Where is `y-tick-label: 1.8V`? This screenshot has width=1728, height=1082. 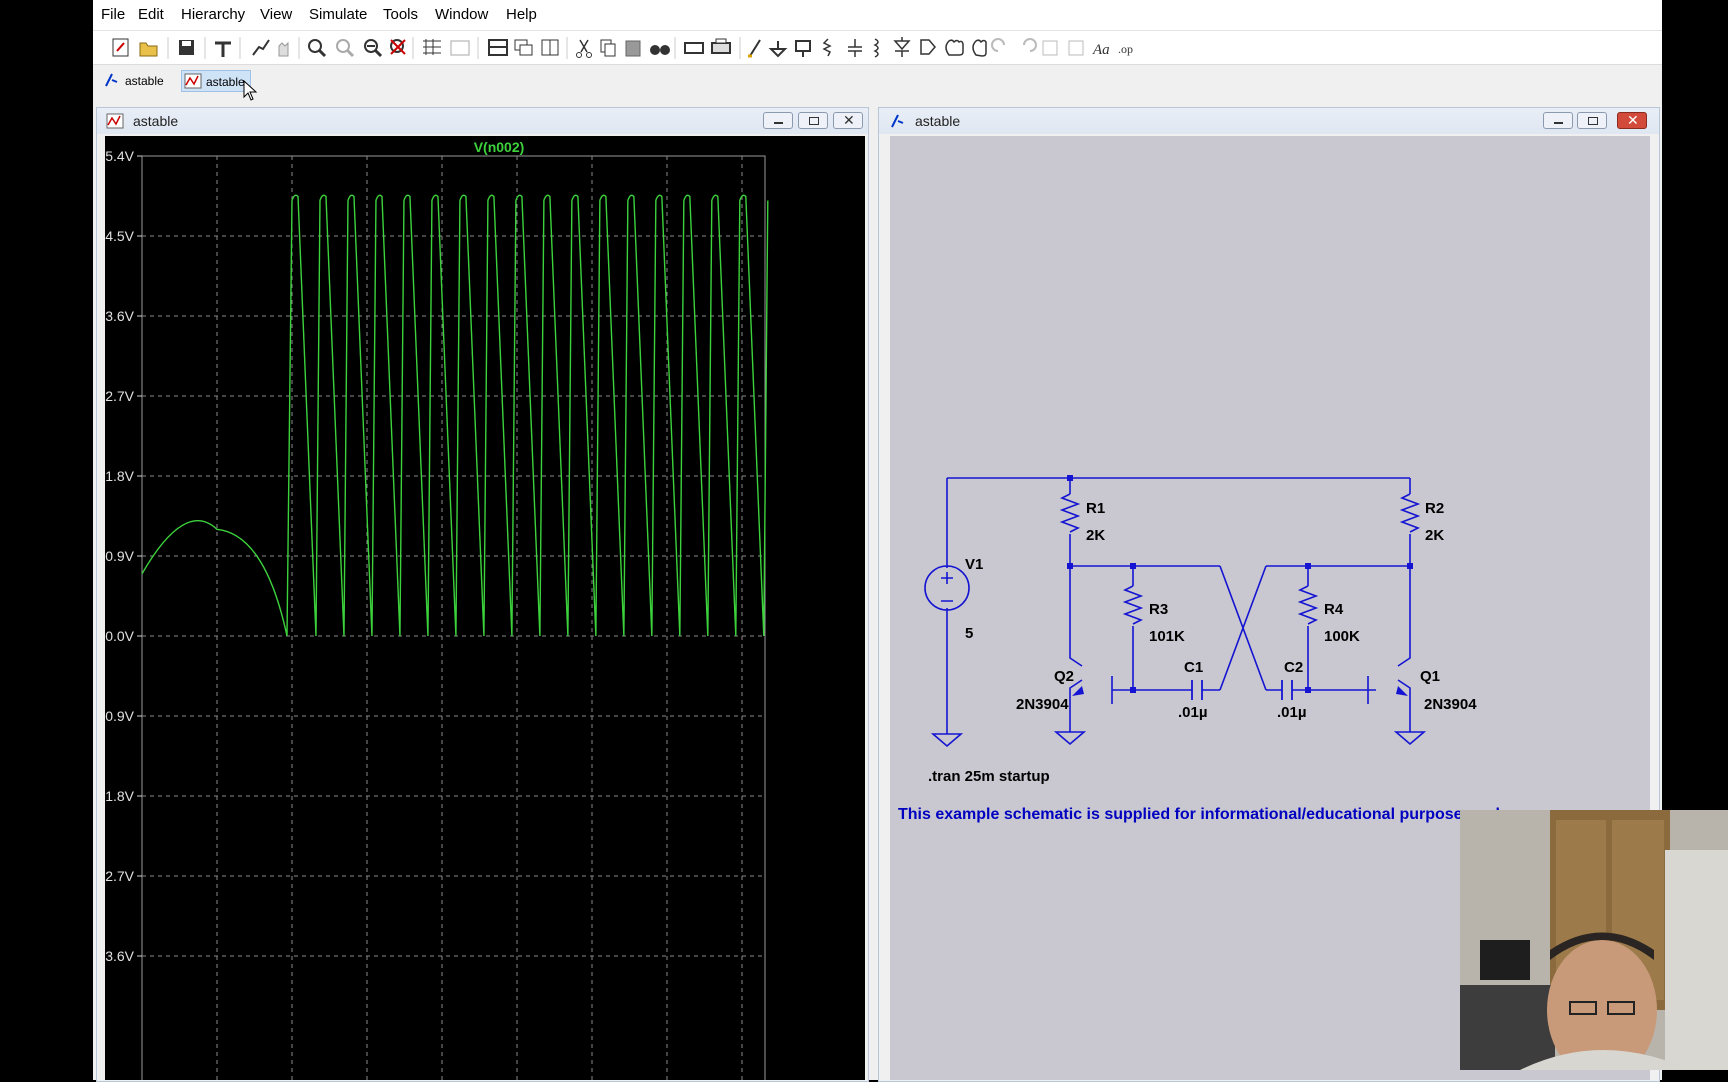 y-tick-label: 1.8V is located at coordinates (119, 476).